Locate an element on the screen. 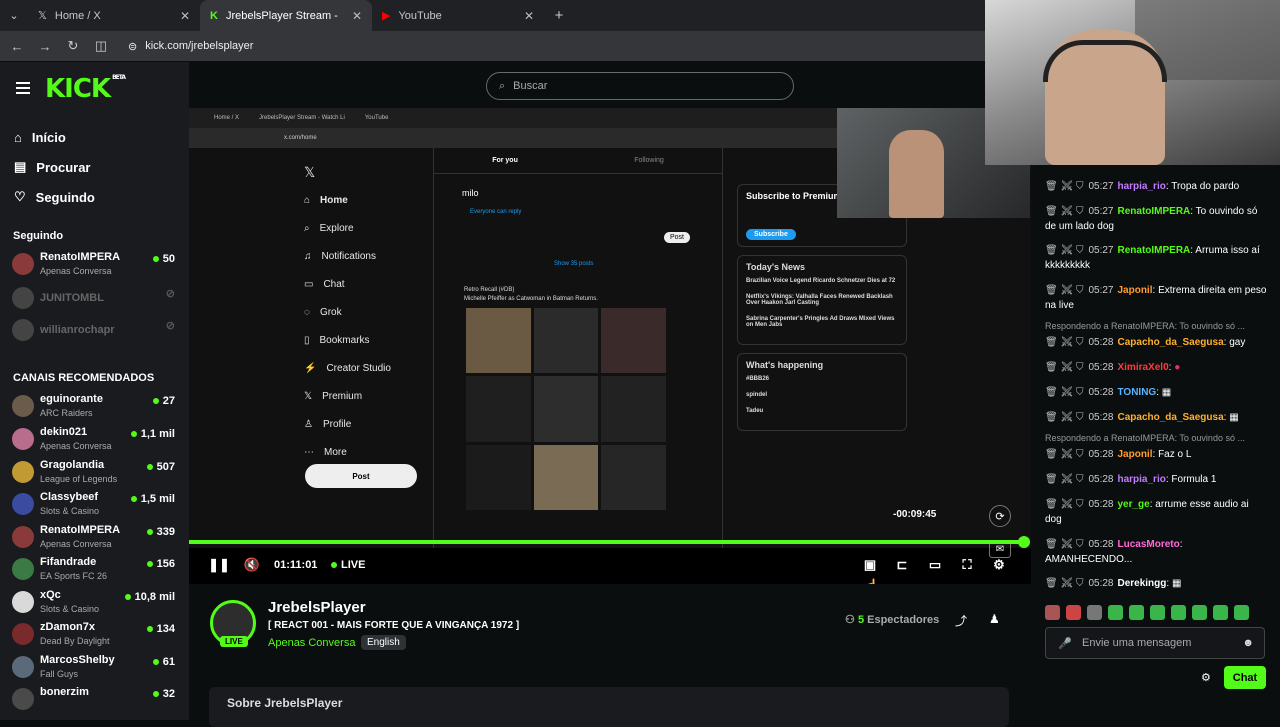 Image resolution: width=1280 pixels, height=727 pixels. time-remaining: -00:09:45 is located at coordinates (915, 514).